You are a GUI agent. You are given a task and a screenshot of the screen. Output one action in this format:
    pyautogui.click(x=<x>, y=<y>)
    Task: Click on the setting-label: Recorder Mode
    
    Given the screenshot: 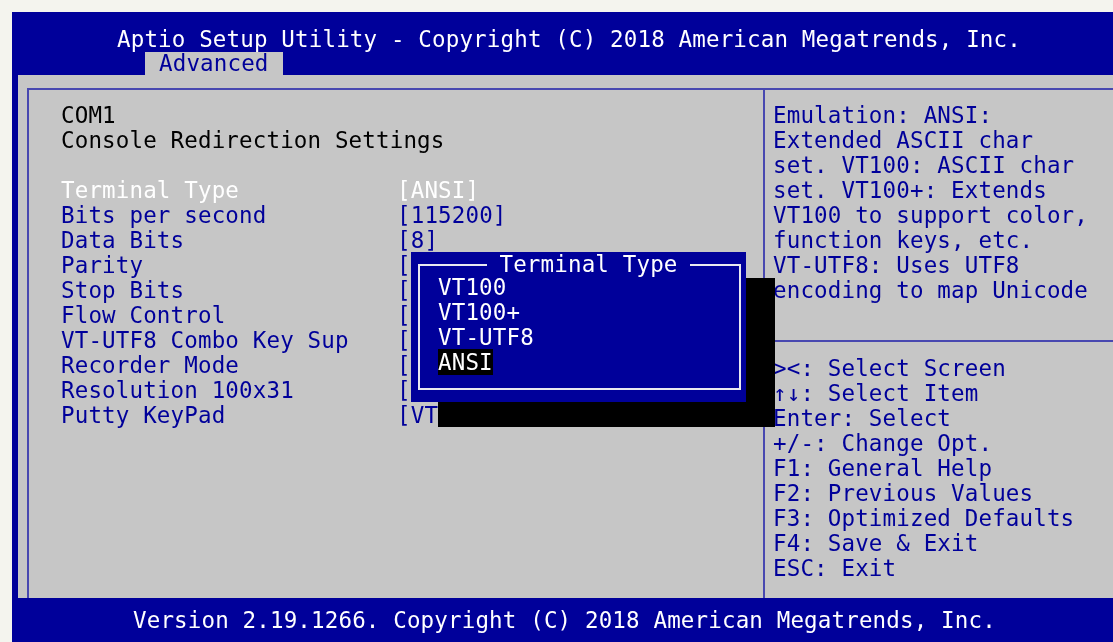 What is the action you would take?
    pyautogui.click(x=229, y=365)
    